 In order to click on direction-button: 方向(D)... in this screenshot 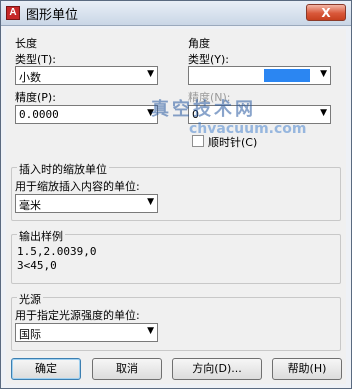, I will do `click(217, 369)`.